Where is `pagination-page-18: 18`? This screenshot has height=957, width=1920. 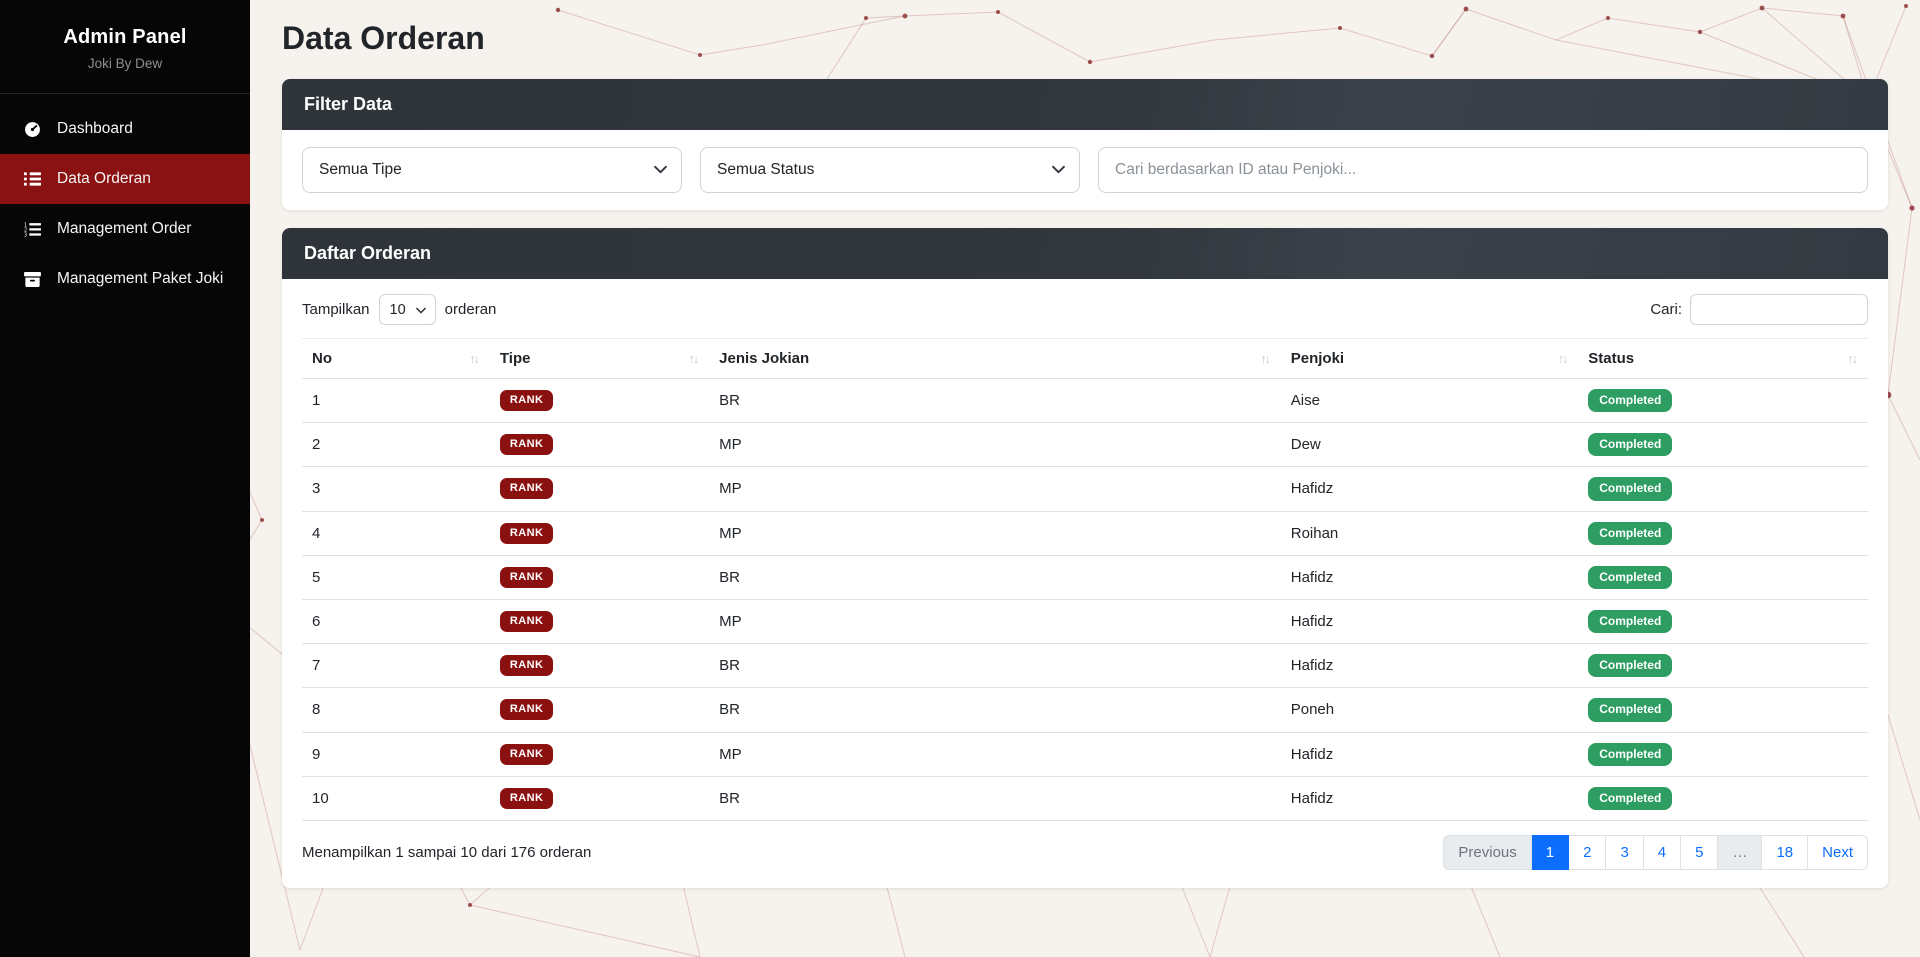 pagination-page-18: 18 is located at coordinates (1785, 852).